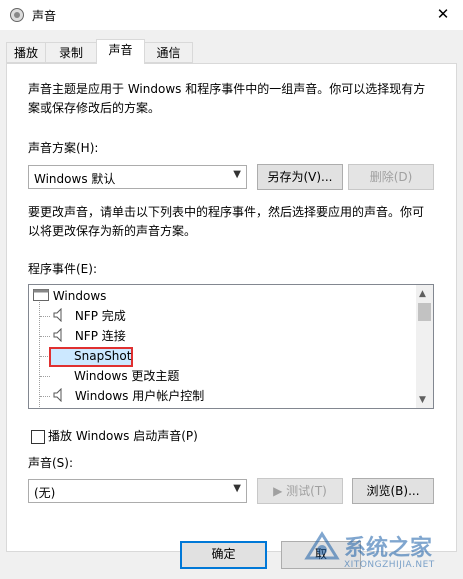  I want to click on scroll-thumb, so click(424, 312).